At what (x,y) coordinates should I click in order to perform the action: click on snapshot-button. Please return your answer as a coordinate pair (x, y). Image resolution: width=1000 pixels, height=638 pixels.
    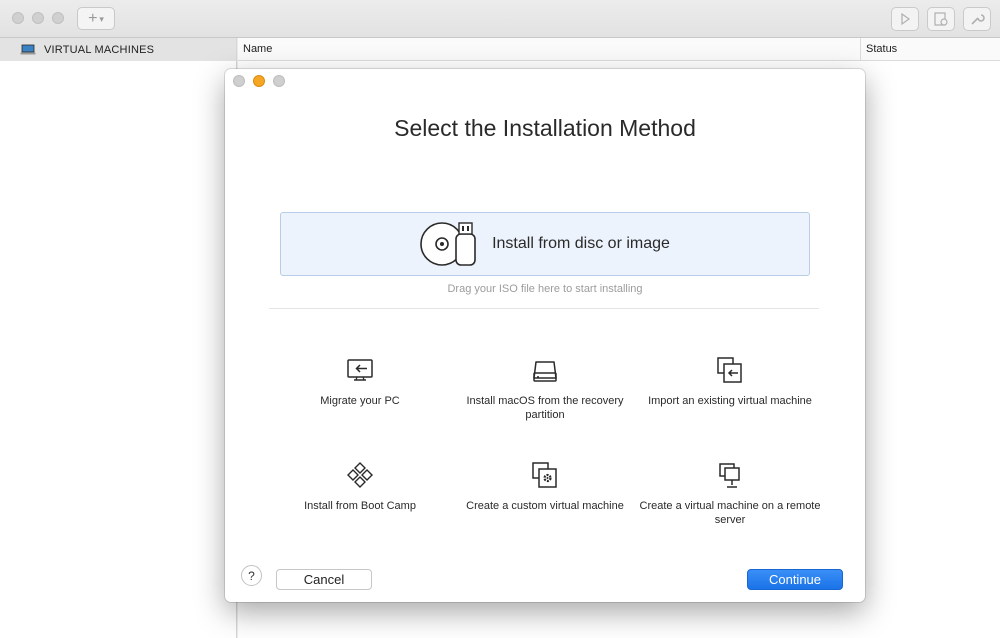
    Looking at the image, I should click on (941, 19).